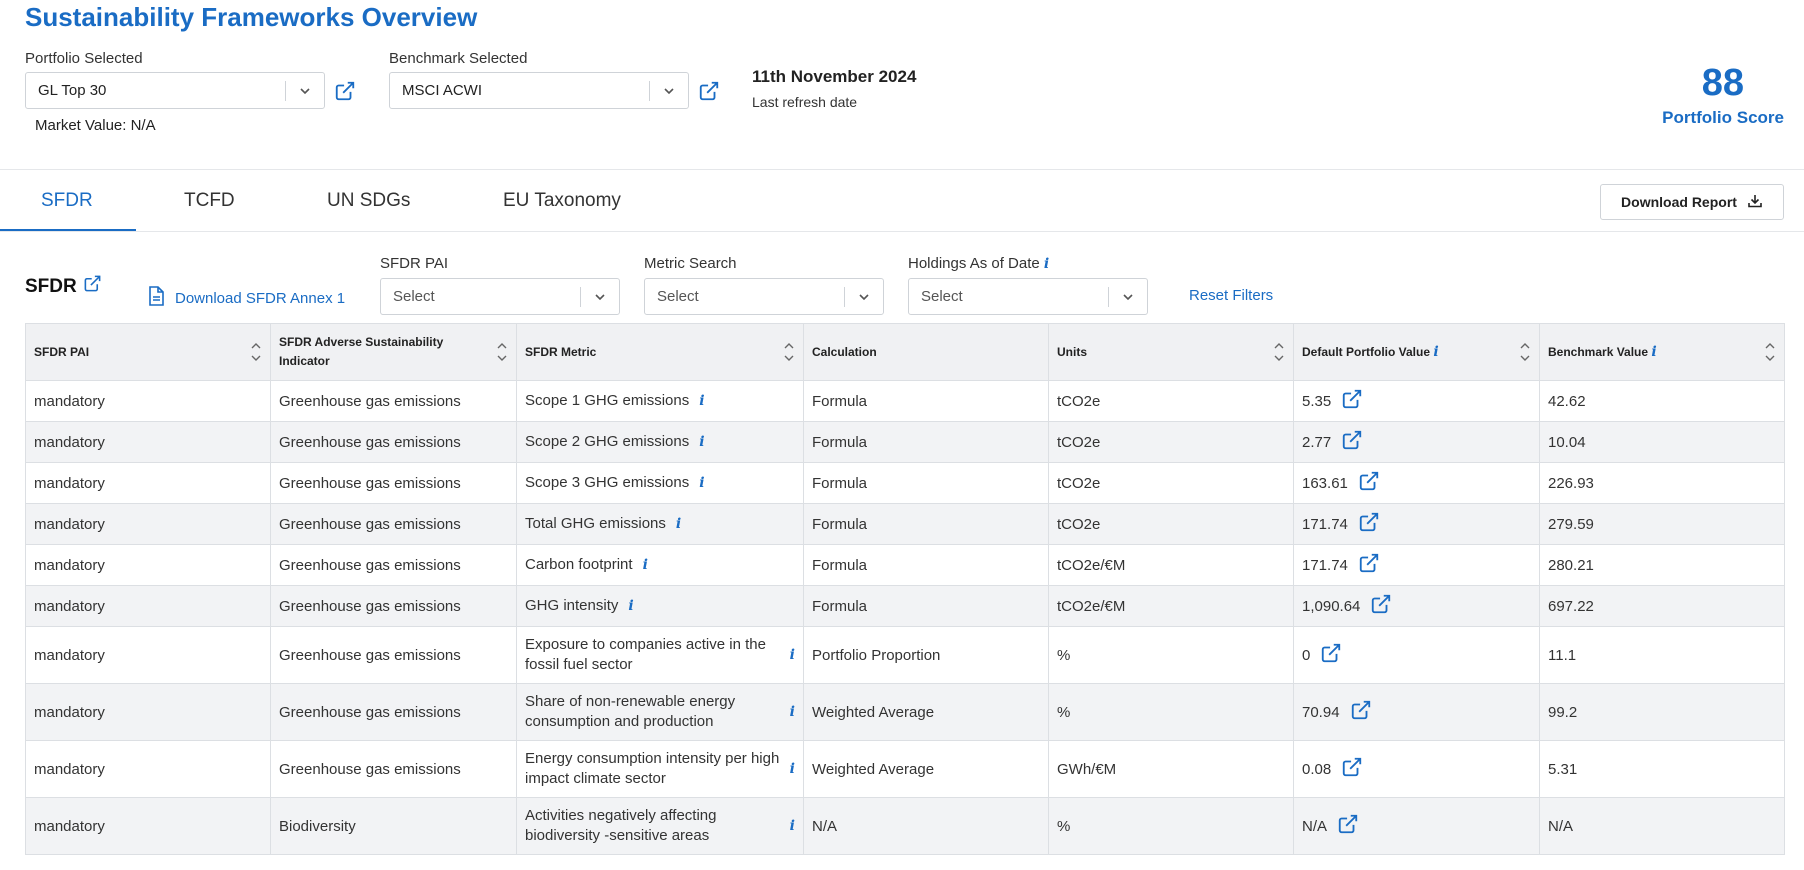 The width and height of the screenshot is (1804, 870). Describe the element at coordinates (1662, 826) in the screenshot. I see `cell-benchmark-value: N/A` at that location.